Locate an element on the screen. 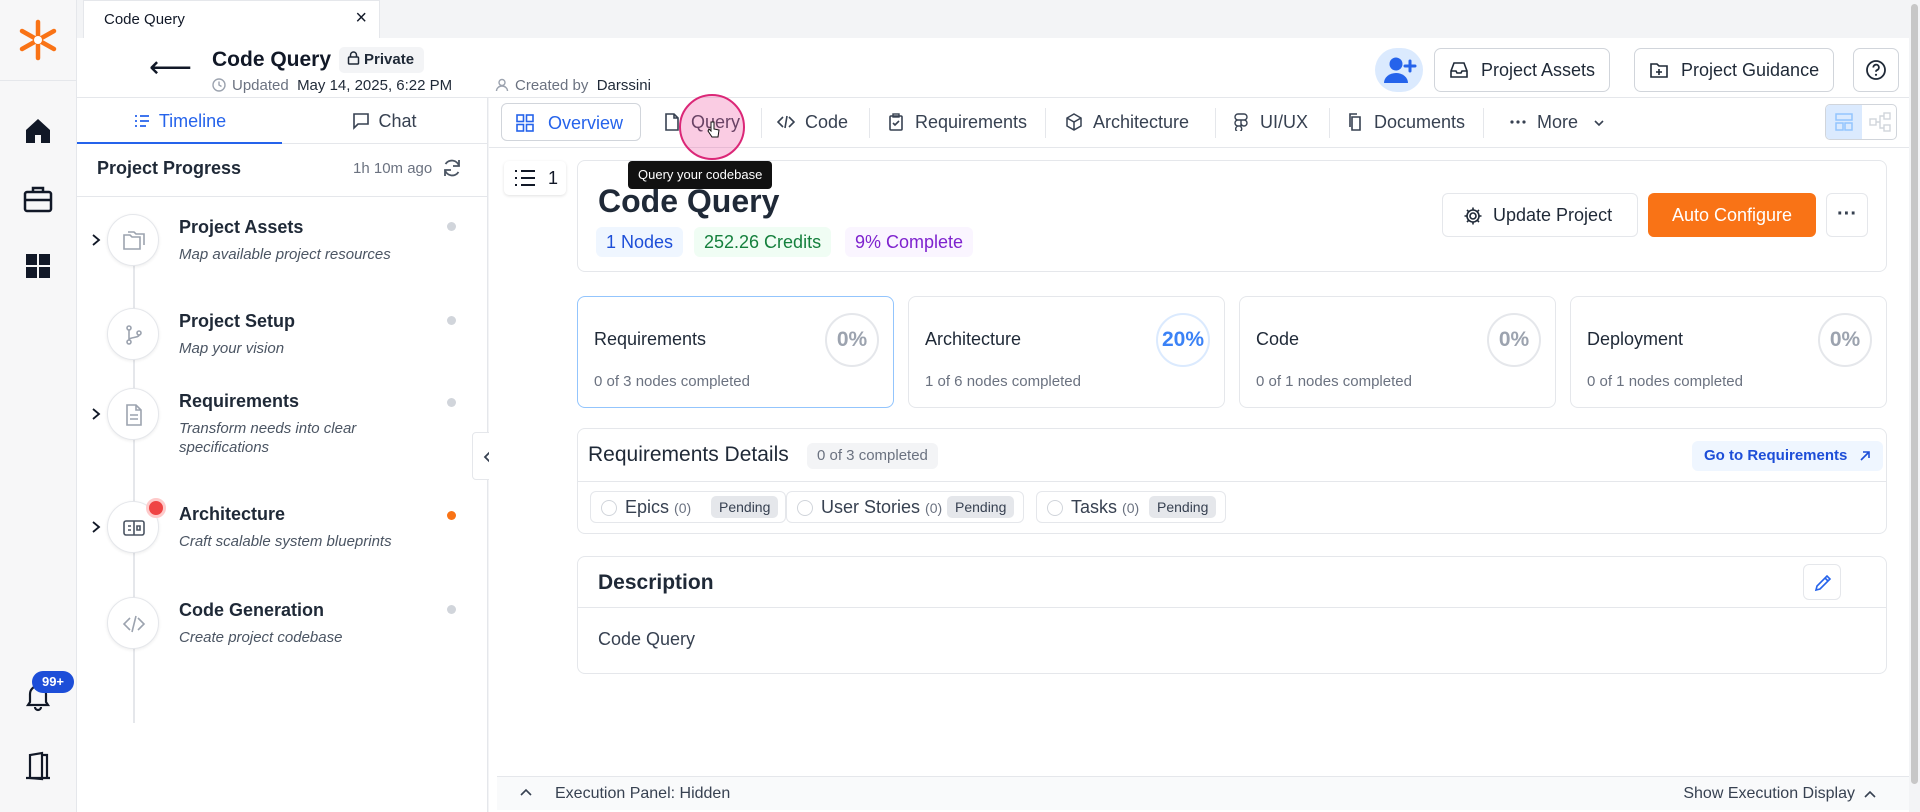 The image size is (1920, 812). panel-tabs: Timeline Chat is located at coordinates (282, 121).